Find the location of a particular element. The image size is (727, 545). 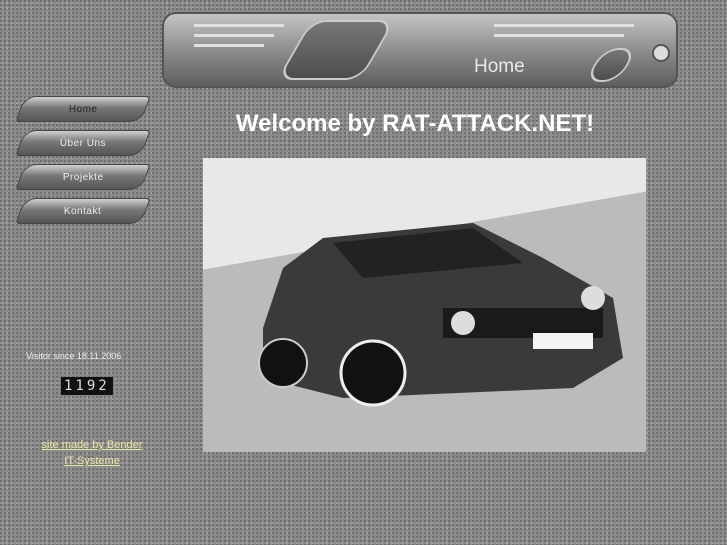

page-heading: Welcome by RAT-ATTACK.NET! is located at coordinates (415, 123).